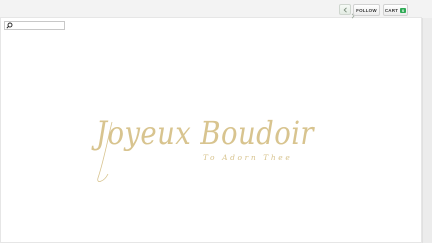  What do you see at coordinates (247, 157) in the screenshot?
I see `logo-tagline: To Adorn Thee` at bounding box center [247, 157].